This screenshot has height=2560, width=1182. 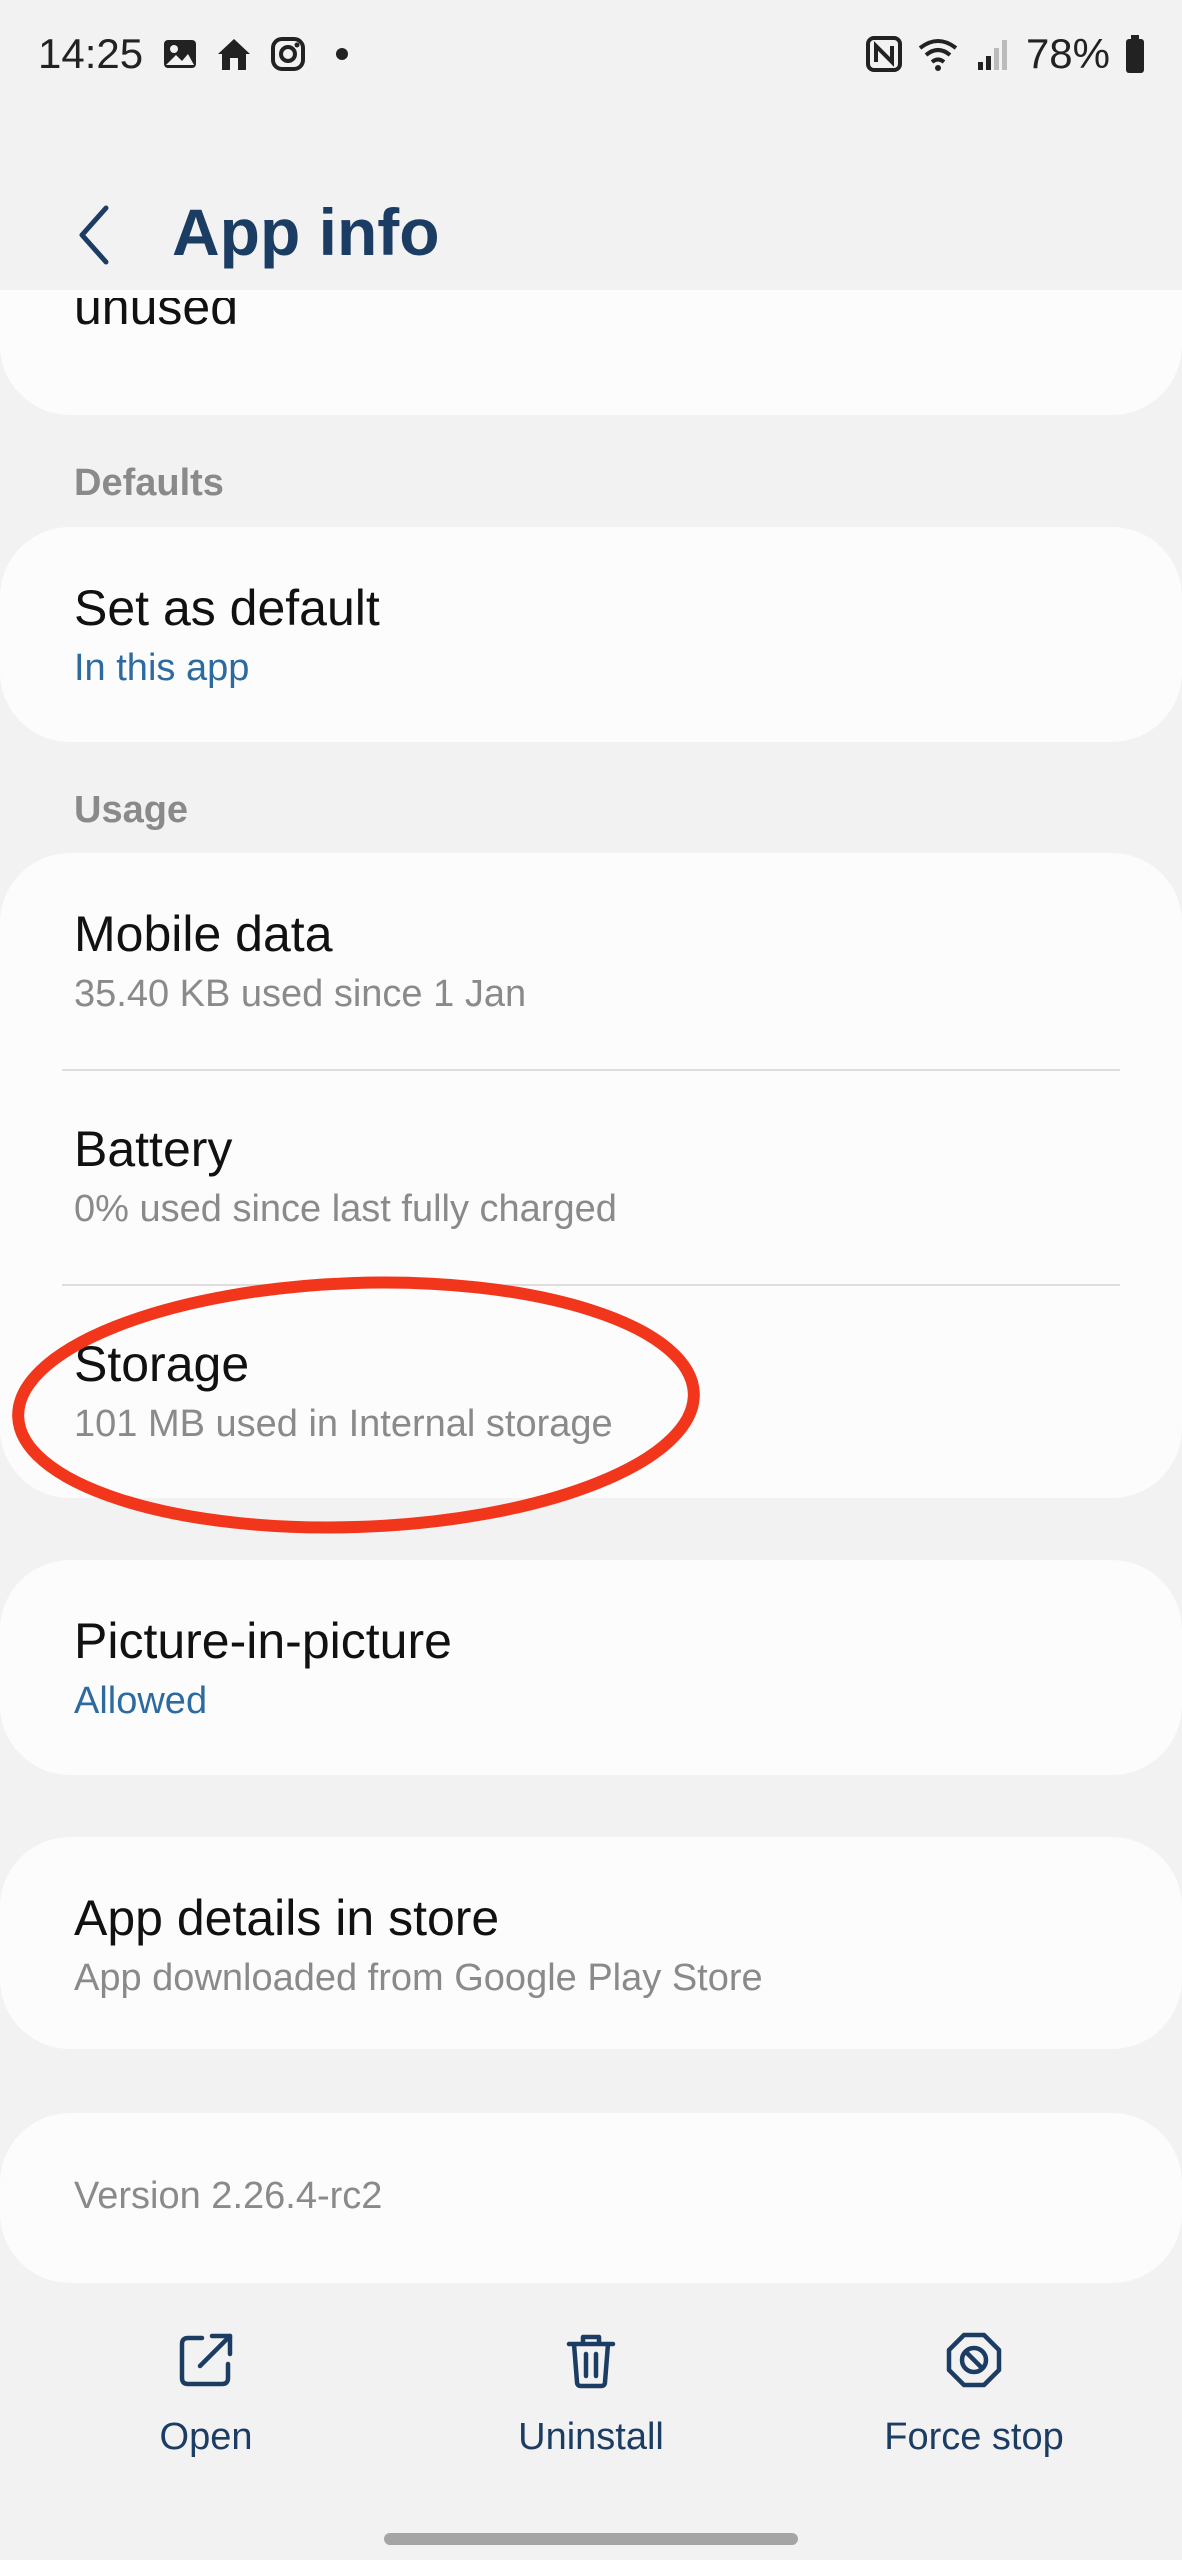 I want to click on signal-icon, so click(x=992, y=55).